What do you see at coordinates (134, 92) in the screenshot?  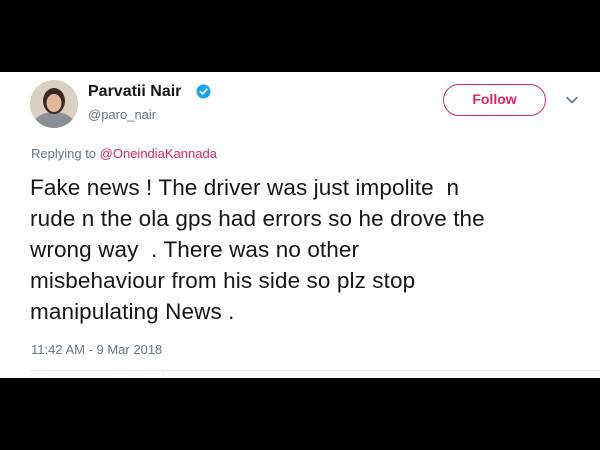 I see `display-name: Parvatii Nair` at bounding box center [134, 92].